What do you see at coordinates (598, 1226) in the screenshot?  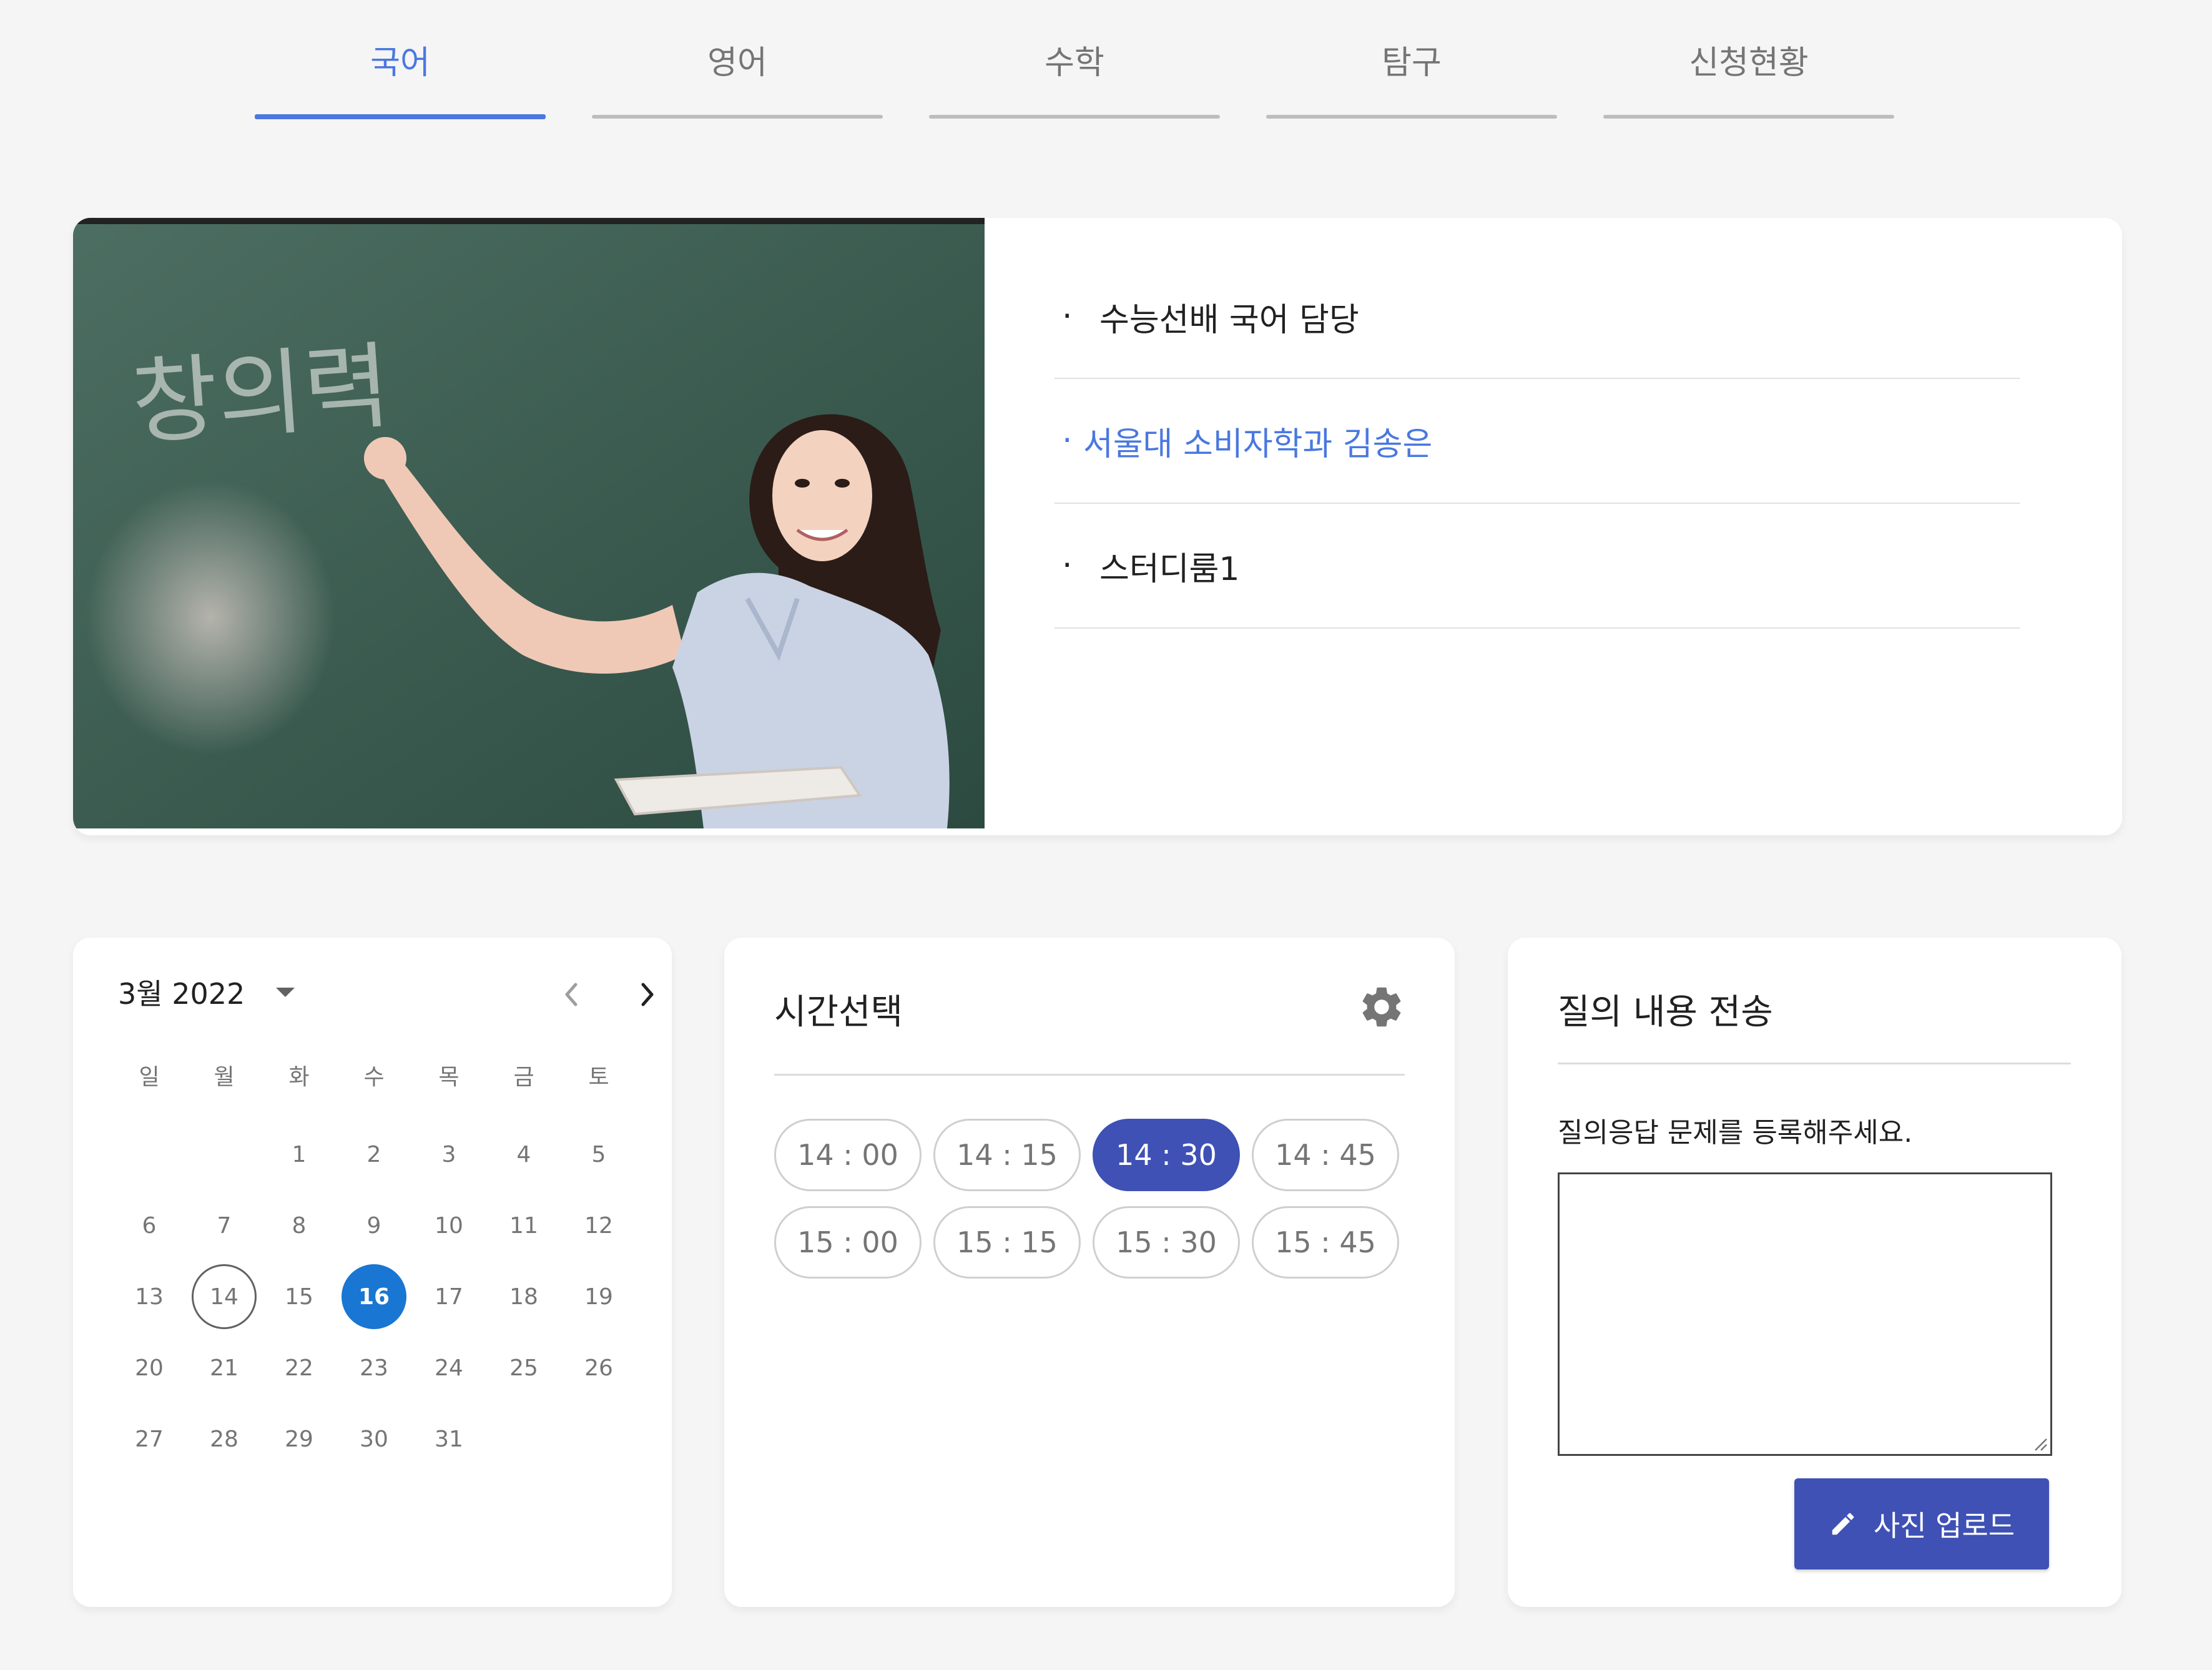 I see `calendar-day: 12` at bounding box center [598, 1226].